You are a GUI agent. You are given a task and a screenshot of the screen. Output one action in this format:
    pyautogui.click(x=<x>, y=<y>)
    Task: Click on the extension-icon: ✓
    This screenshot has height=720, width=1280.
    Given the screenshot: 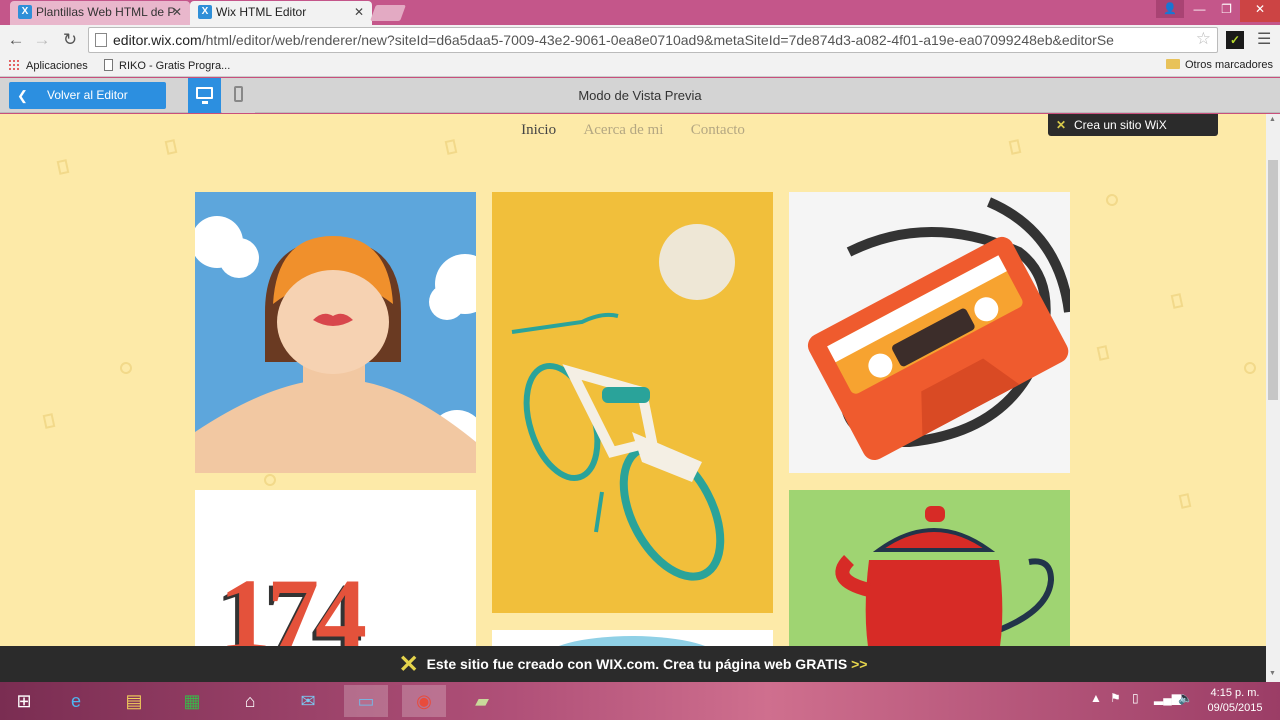 What is the action you would take?
    pyautogui.click(x=1235, y=40)
    